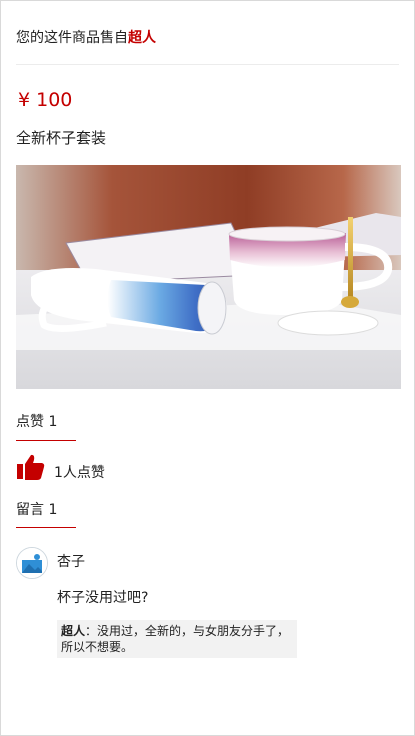 The height and width of the screenshot is (736, 415). I want to click on default-avatar-icon, so click(32, 563).